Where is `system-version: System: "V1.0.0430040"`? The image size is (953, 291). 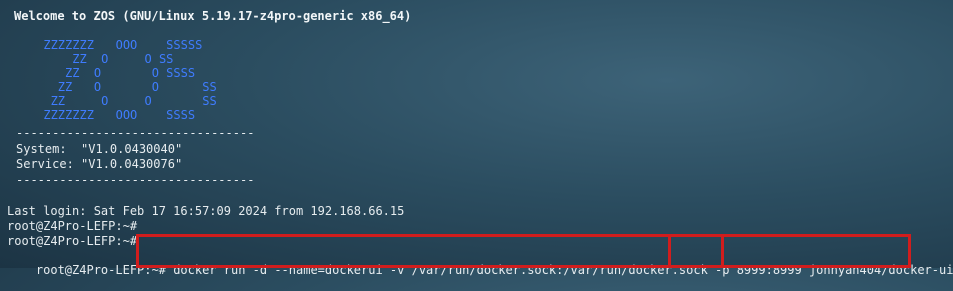
system-version: System: "V1.0.0430040" is located at coordinates (99, 149).